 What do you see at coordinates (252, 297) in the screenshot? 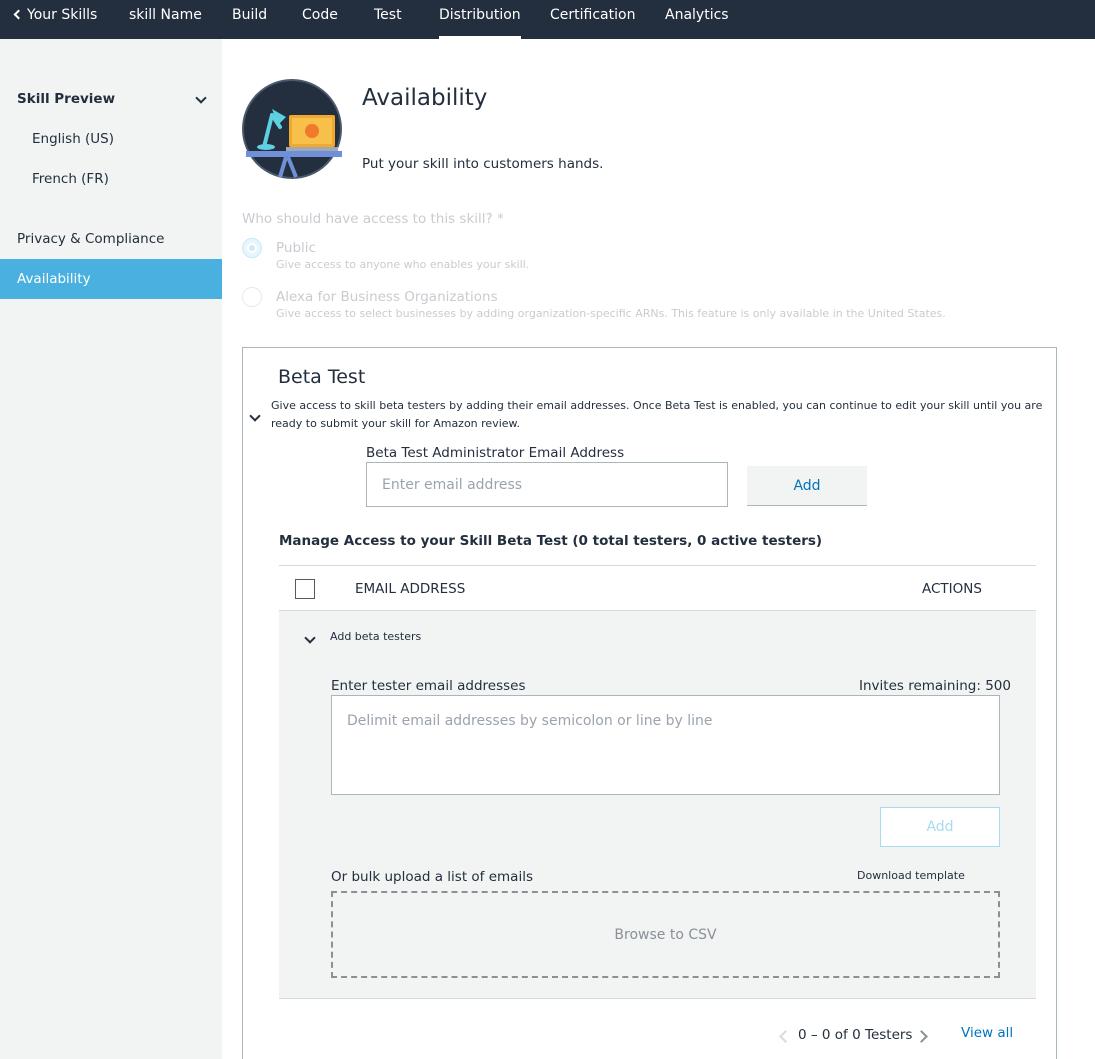
I see `a4b-radio` at bounding box center [252, 297].